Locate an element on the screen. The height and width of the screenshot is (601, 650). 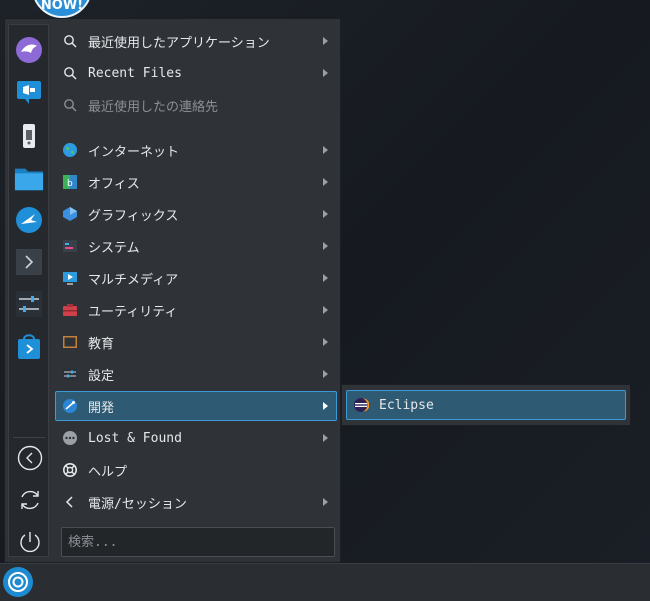
menu-item-help: ヘルプ is located at coordinates (196, 470).